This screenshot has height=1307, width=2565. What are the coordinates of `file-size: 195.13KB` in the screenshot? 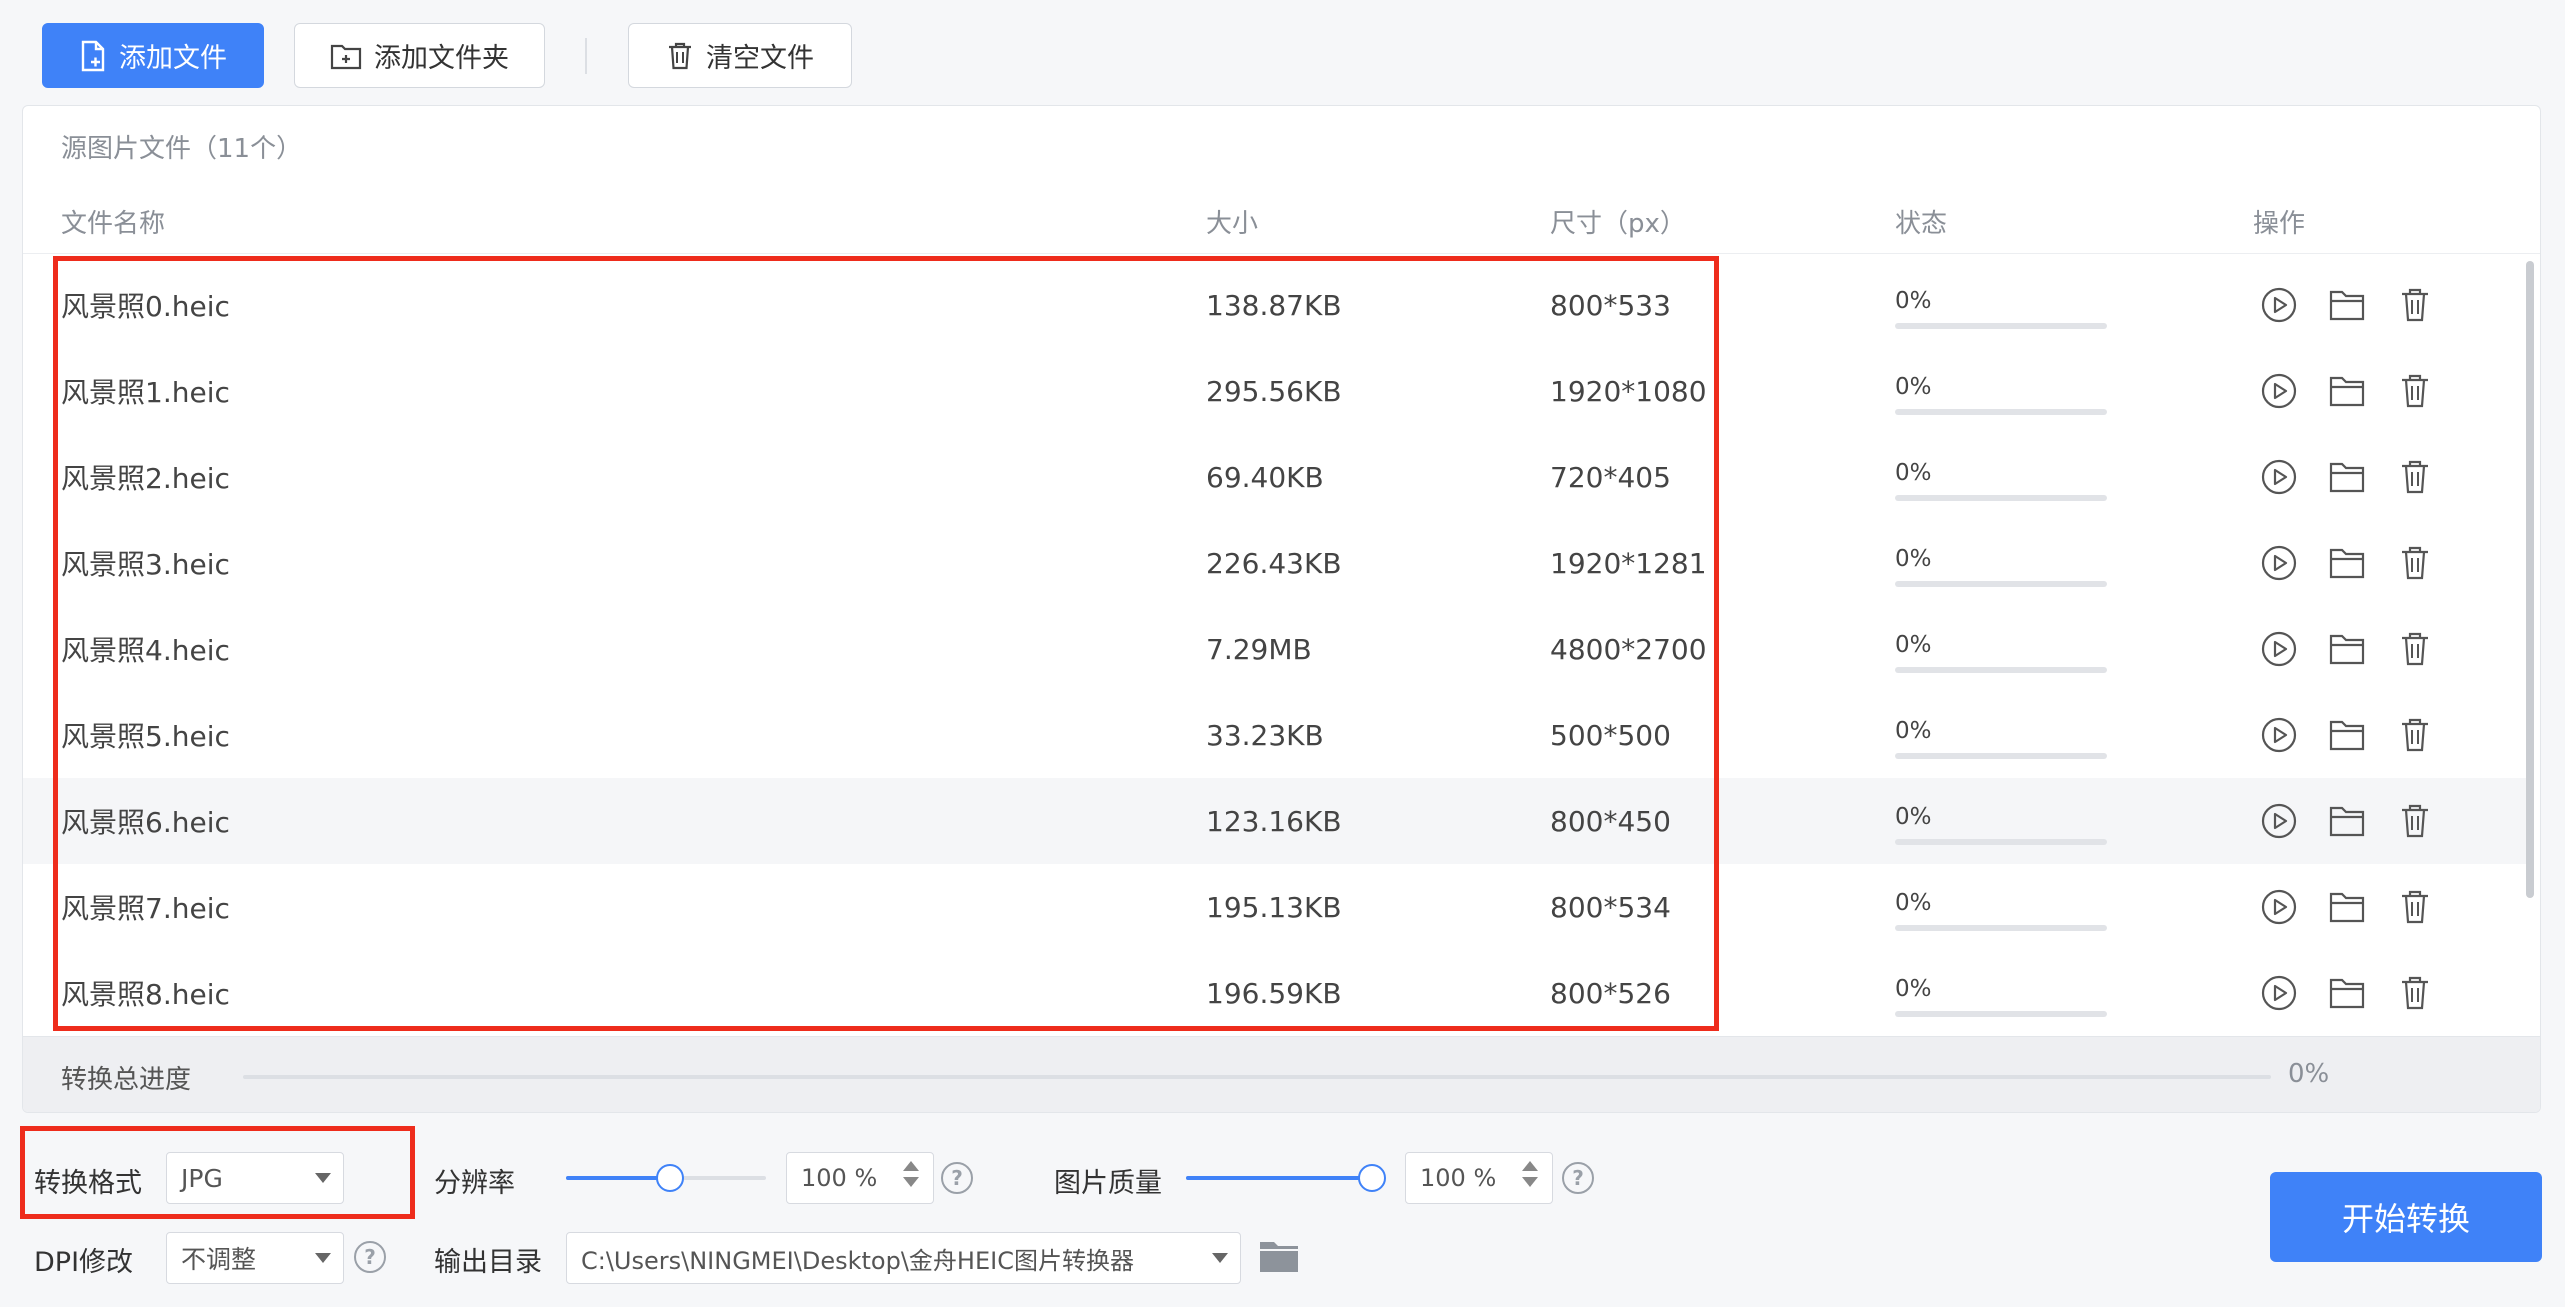 It's located at (1274, 907).